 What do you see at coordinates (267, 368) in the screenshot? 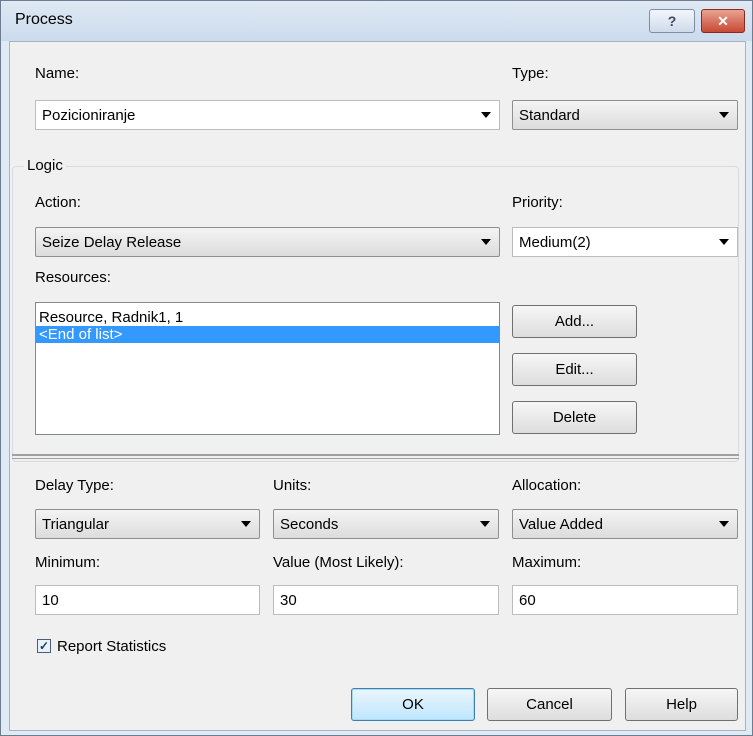
I see `resources-listbox: Resource, Radnik1, 1 <End of list>` at bounding box center [267, 368].